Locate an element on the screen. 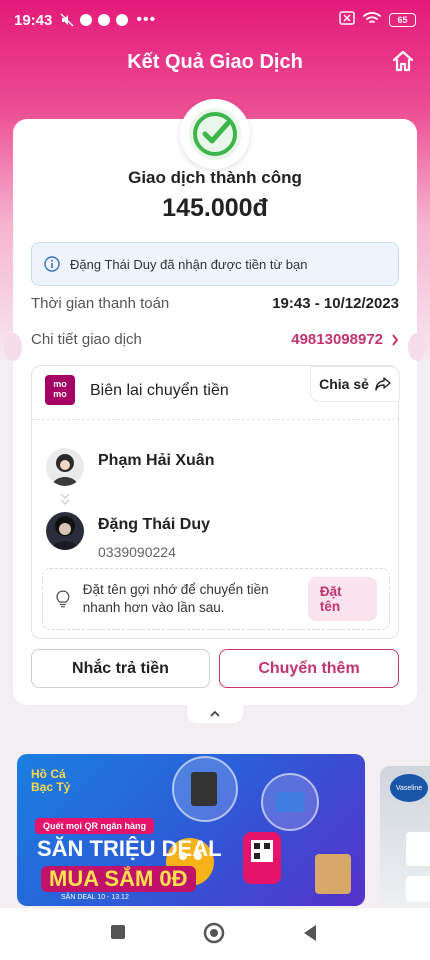 This screenshot has height=960, width=430. transaction-id: 49813098972 is located at coordinates (337, 339).